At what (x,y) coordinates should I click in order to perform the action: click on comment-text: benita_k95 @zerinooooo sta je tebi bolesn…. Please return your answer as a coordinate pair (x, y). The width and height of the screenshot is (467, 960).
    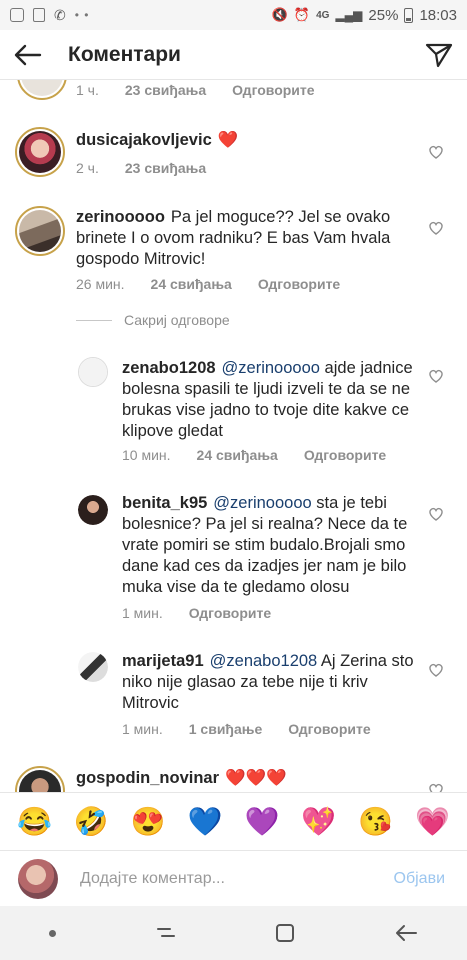
    Looking at the image, I should click on (272, 545).